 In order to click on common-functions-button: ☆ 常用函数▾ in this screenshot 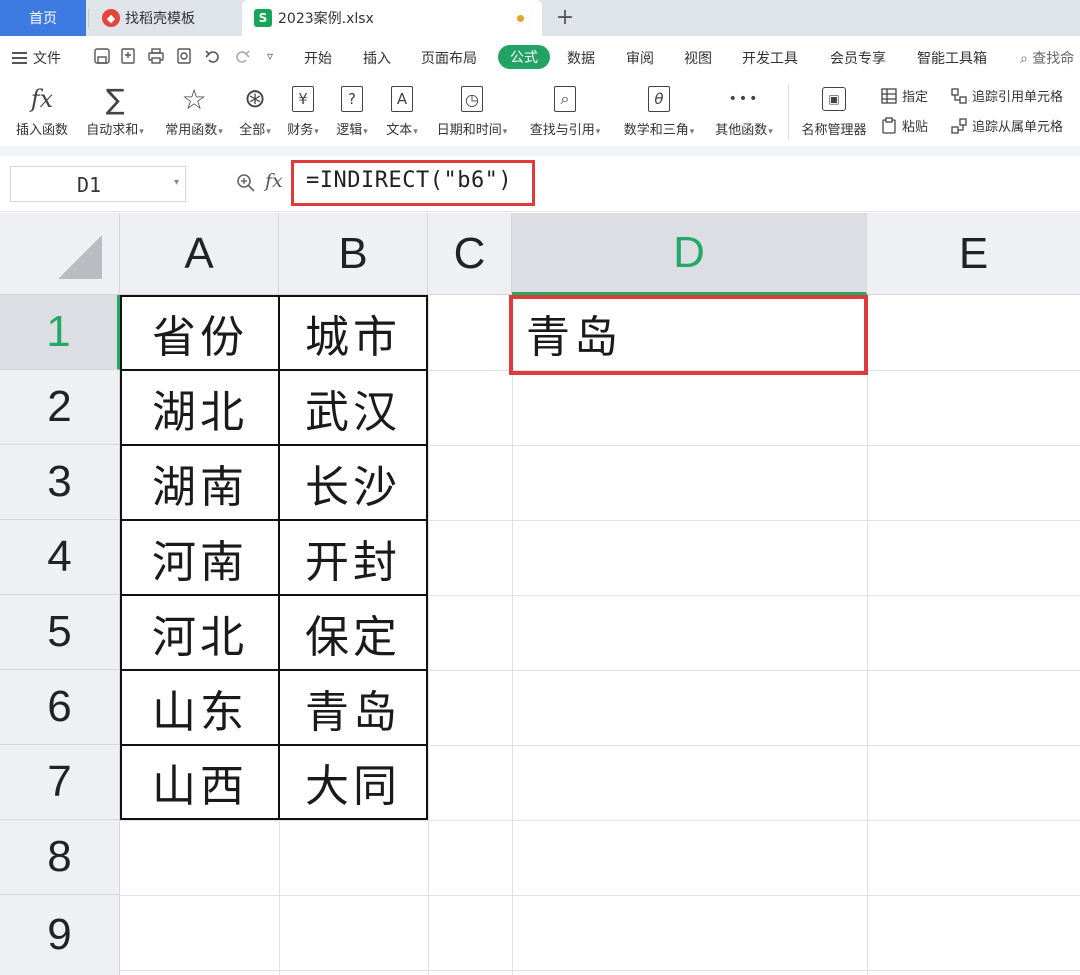, I will do `click(194, 110)`.